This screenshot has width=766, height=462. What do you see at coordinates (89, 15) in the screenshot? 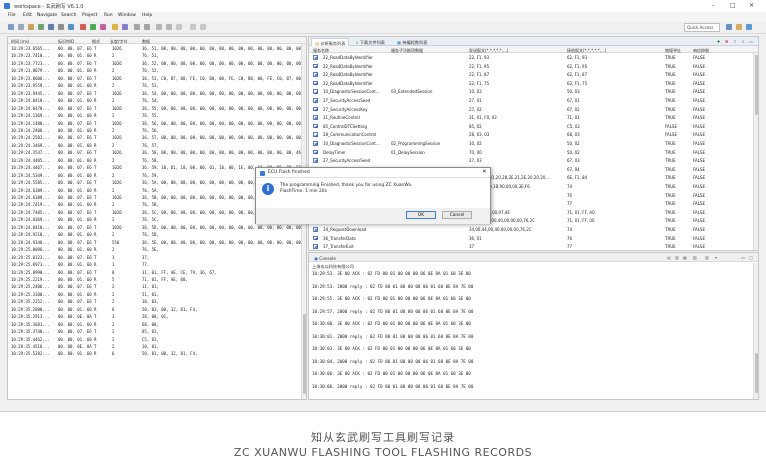
I see `menu-project: Project` at bounding box center [89, 15].